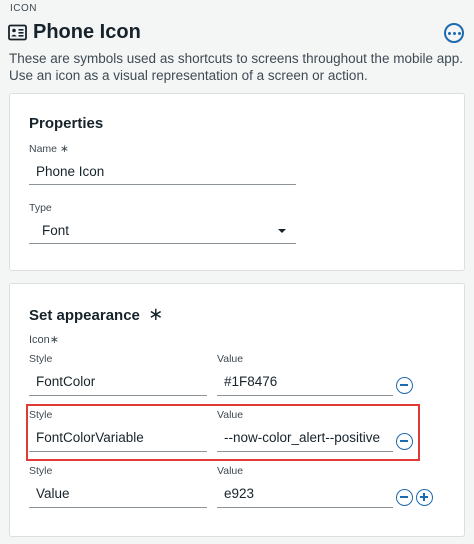  I want to click on caret-down-icon, so click(282, 231).